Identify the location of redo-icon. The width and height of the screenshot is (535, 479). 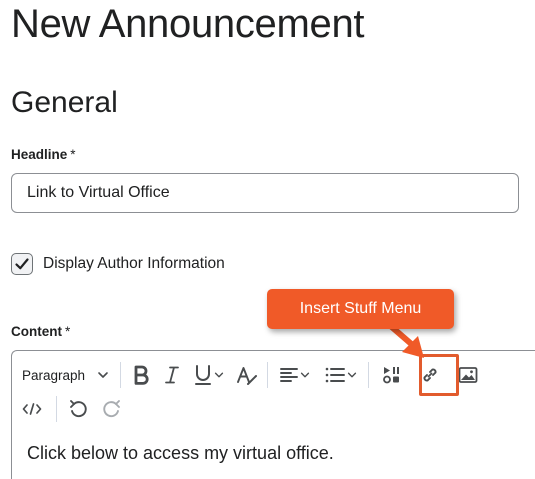
(111, 409).